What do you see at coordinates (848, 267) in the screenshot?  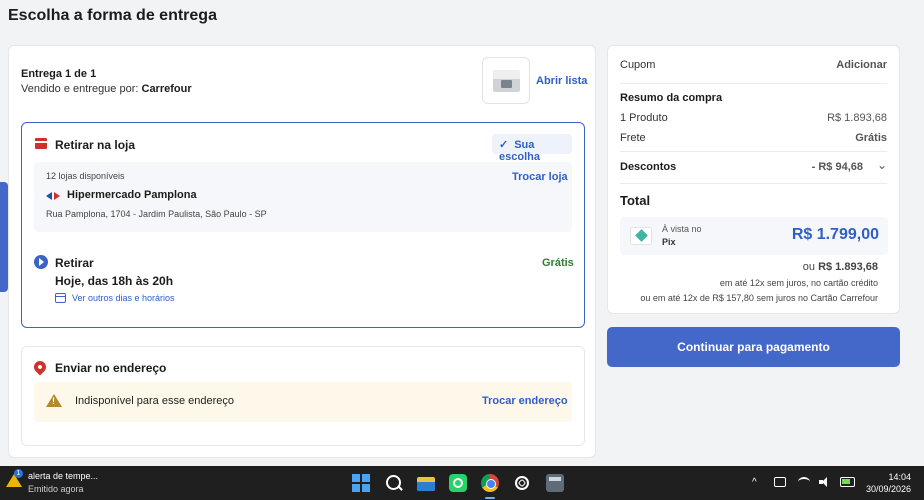 I see `card-price-value: R$ 1.893,68` at bounding box center [848, 267].